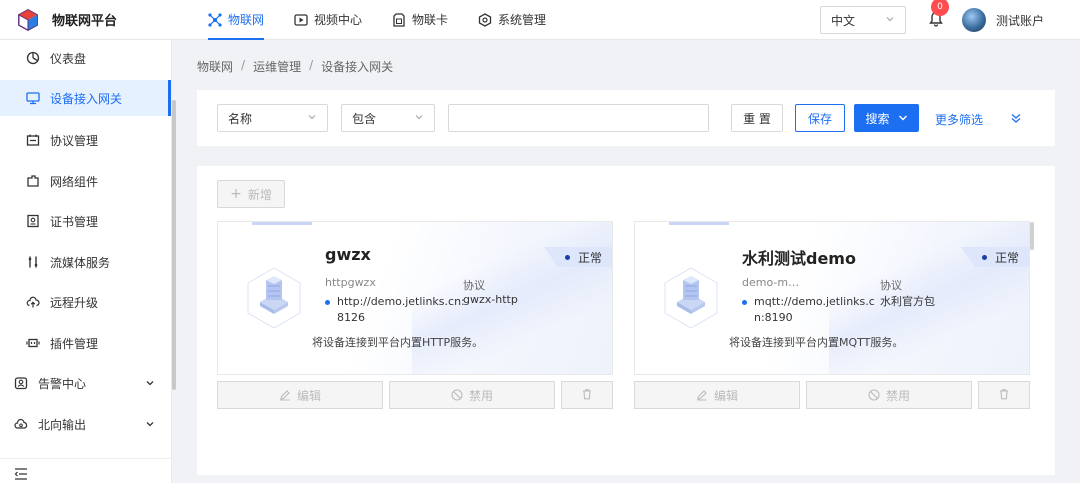  What do you see at coordinates (490, 299) in the screenshot?
I see `protocol-value: gwzx-http` at bounding box center [490, 299].